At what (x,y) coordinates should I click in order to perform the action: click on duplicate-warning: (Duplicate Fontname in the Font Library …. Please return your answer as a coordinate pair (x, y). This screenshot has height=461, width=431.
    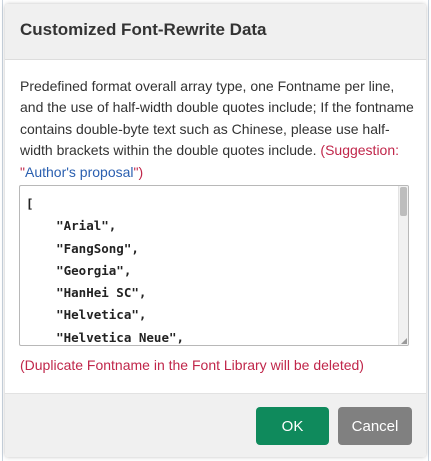
    Looking at the image, I should click on (192, 365).